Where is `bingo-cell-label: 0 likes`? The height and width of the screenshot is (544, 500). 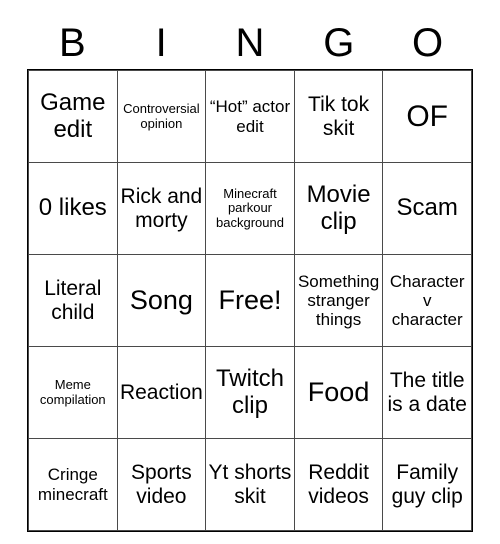 bingo-cell-label: 0 likes is located at coordinates (72, 208).